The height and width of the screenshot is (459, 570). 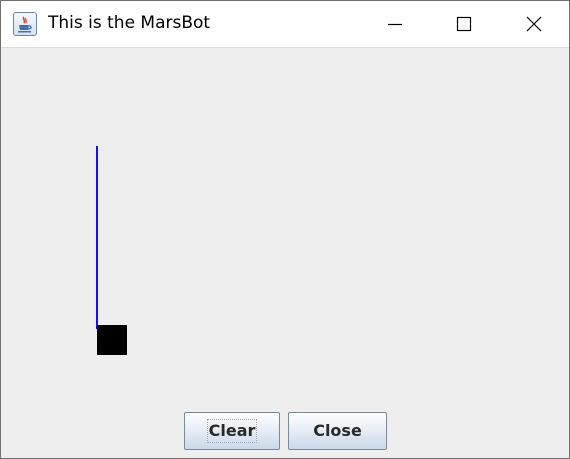 What do you see at coordinates (97, 237) in the screenshot?
I see `robot-path-trail` at bounding box center [97, 237].